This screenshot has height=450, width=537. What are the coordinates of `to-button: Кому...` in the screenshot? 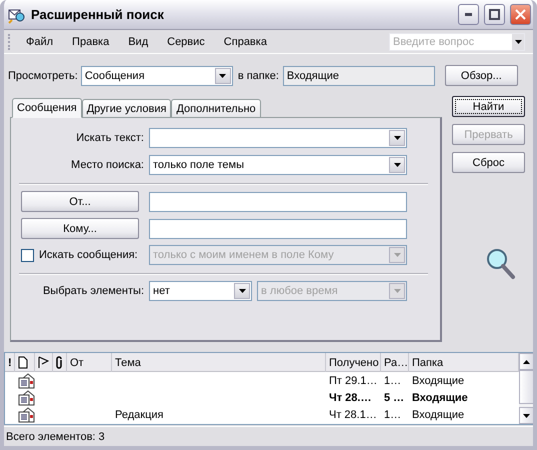 It's located at (80, 228).